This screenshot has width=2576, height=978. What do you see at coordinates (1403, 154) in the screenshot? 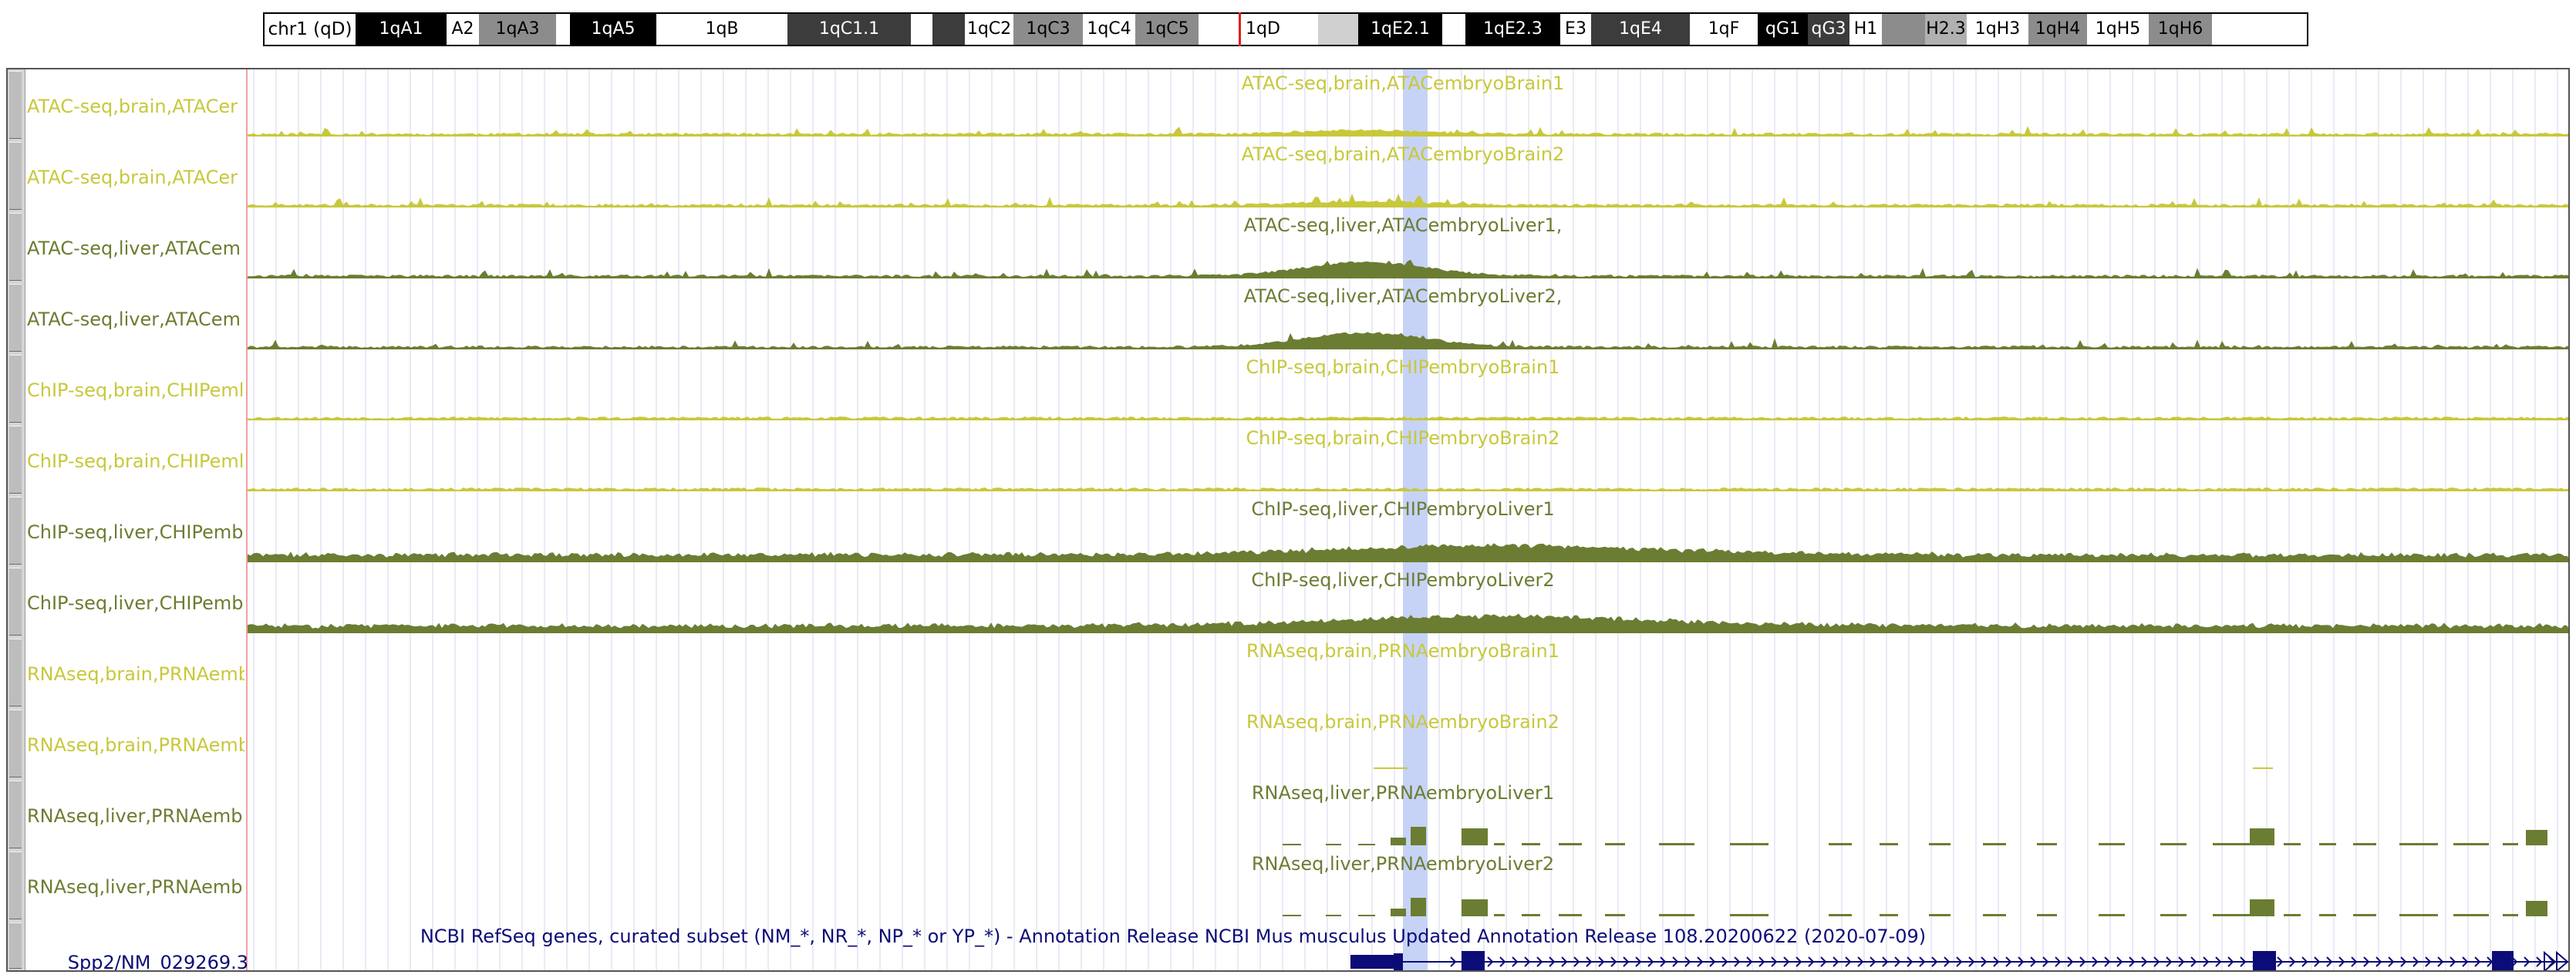
I see `track-center-label: ATAC-seq,brain,ATACembryoBrain2` at bounding box center [1403, 154].